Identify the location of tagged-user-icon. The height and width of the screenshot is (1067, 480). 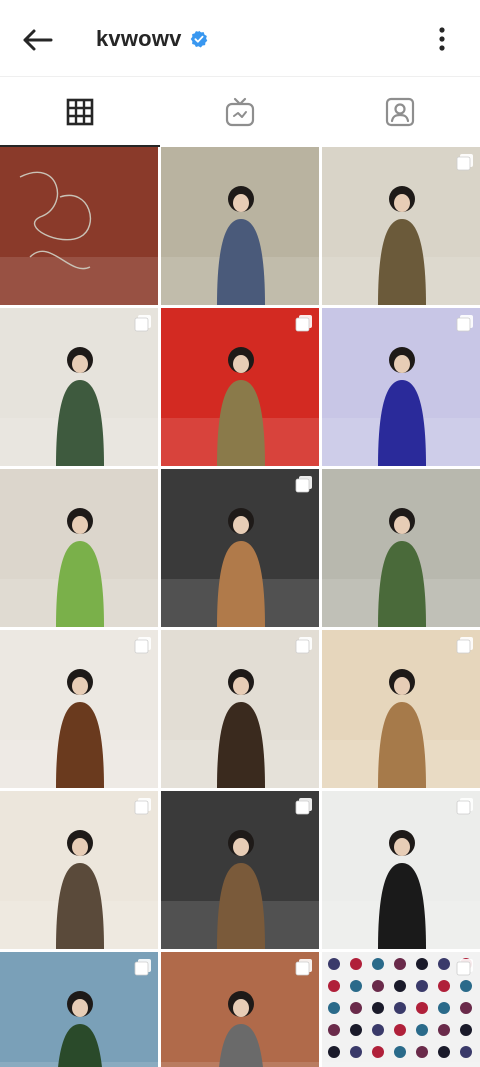
(400, 112).